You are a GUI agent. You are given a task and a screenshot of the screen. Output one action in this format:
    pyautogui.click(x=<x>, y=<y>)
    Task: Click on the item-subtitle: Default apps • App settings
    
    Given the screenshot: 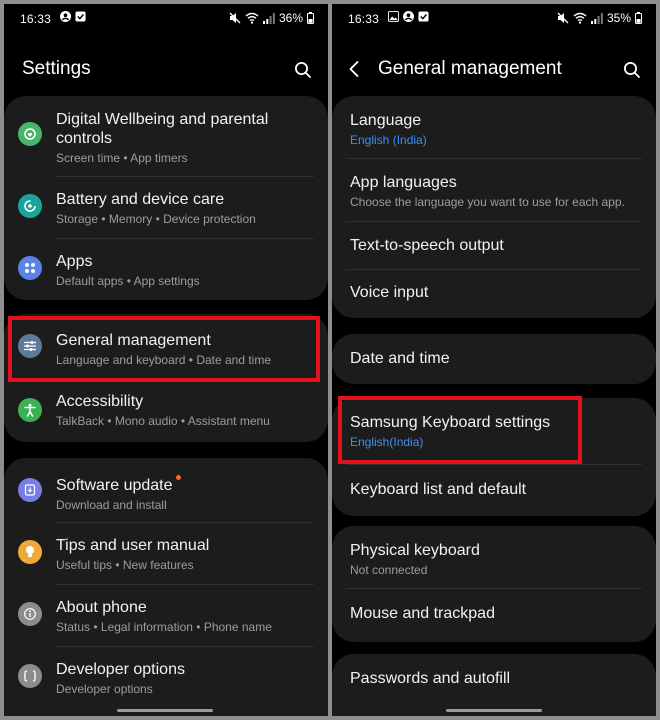 What is the action you would take?
    pyautogui.click(x=128, y=281)
    